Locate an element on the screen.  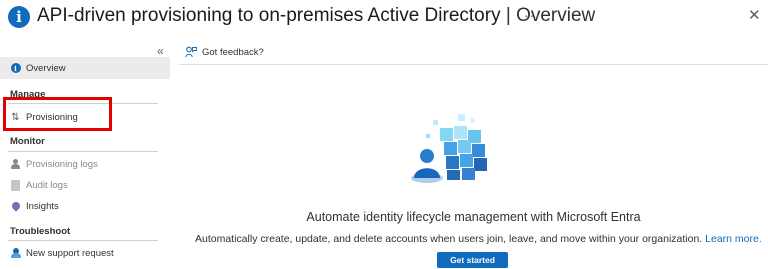
learn-more-link: Learn more. is located at coordinates (733, 239).